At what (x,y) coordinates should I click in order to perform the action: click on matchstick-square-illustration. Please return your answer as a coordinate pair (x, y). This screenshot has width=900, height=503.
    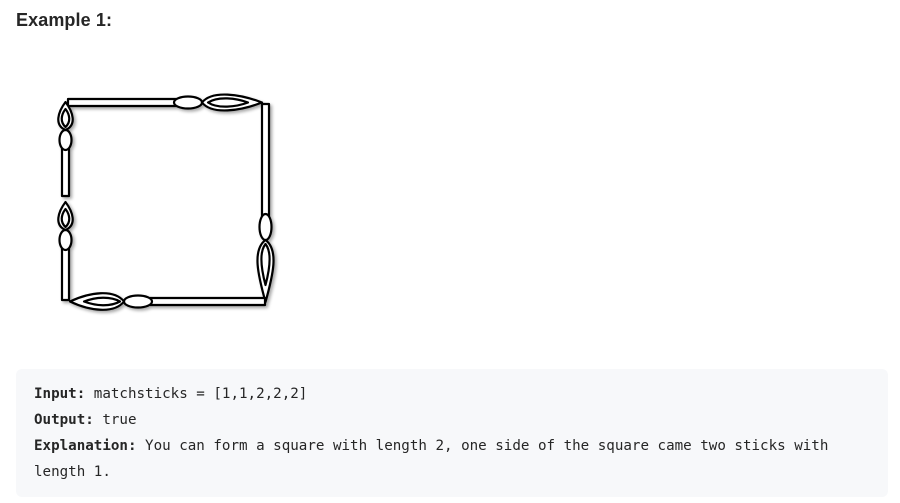
    Looking at the image, I should click on (170, 202).